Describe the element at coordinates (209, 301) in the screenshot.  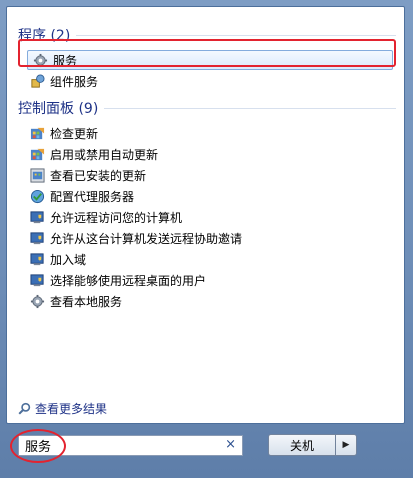
I see `result-local-services: 查看本地服务` at that location.